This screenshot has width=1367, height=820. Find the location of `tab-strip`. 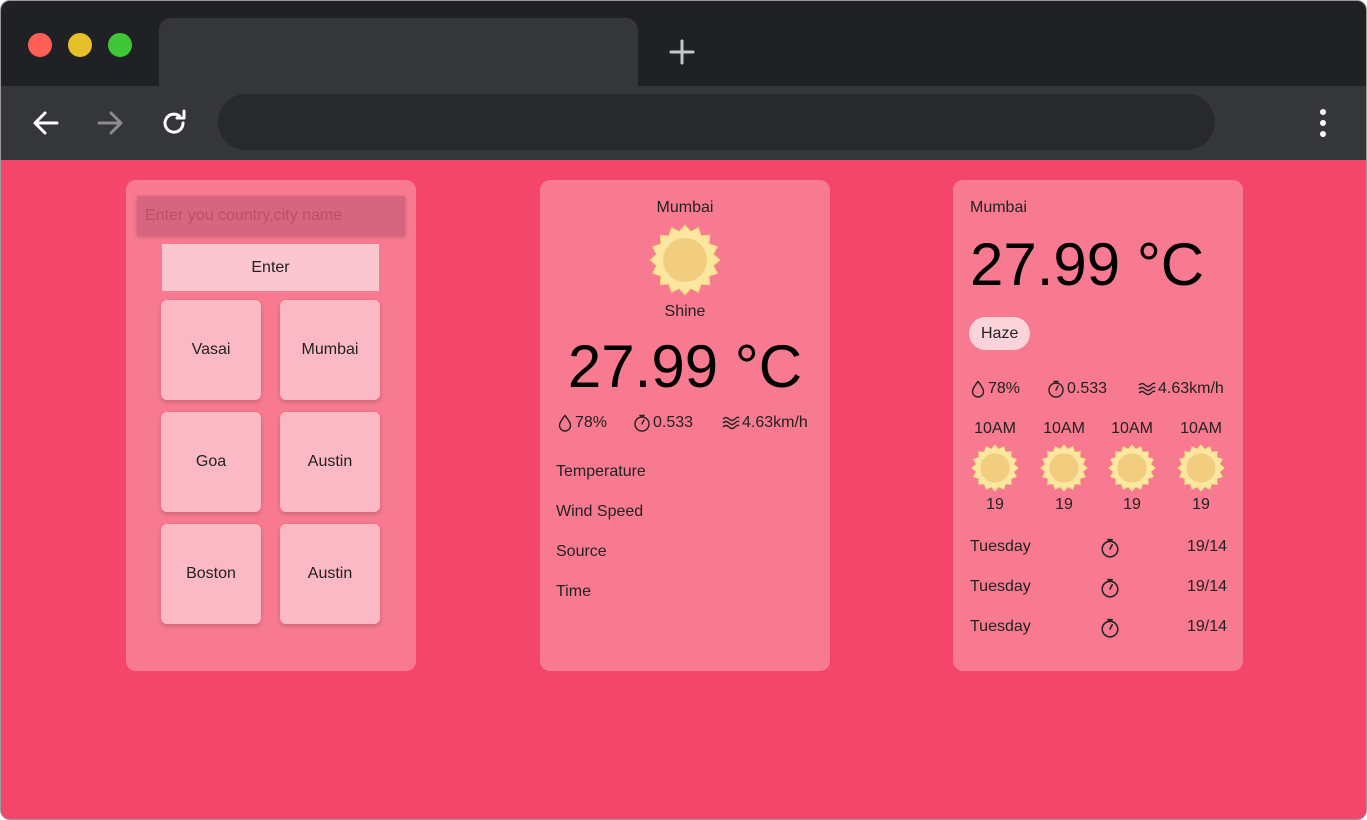

tab-strip is located at coordinates (683, 43).